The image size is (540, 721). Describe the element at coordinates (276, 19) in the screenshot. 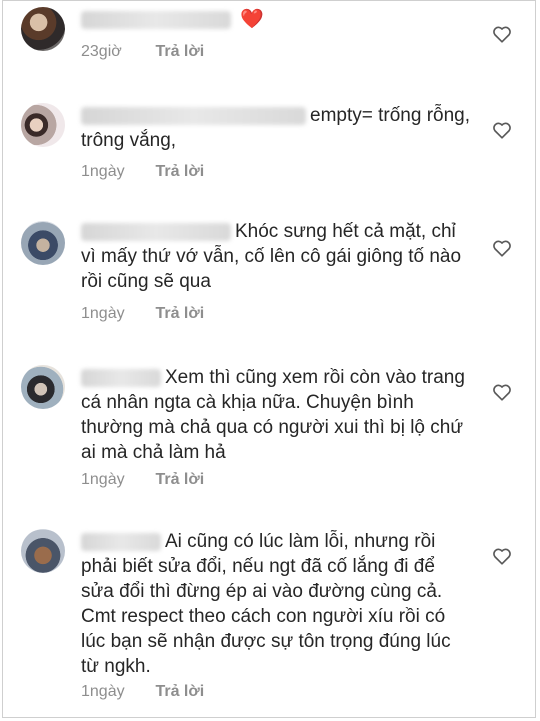

I see `comment-text: ❤️` at that location.